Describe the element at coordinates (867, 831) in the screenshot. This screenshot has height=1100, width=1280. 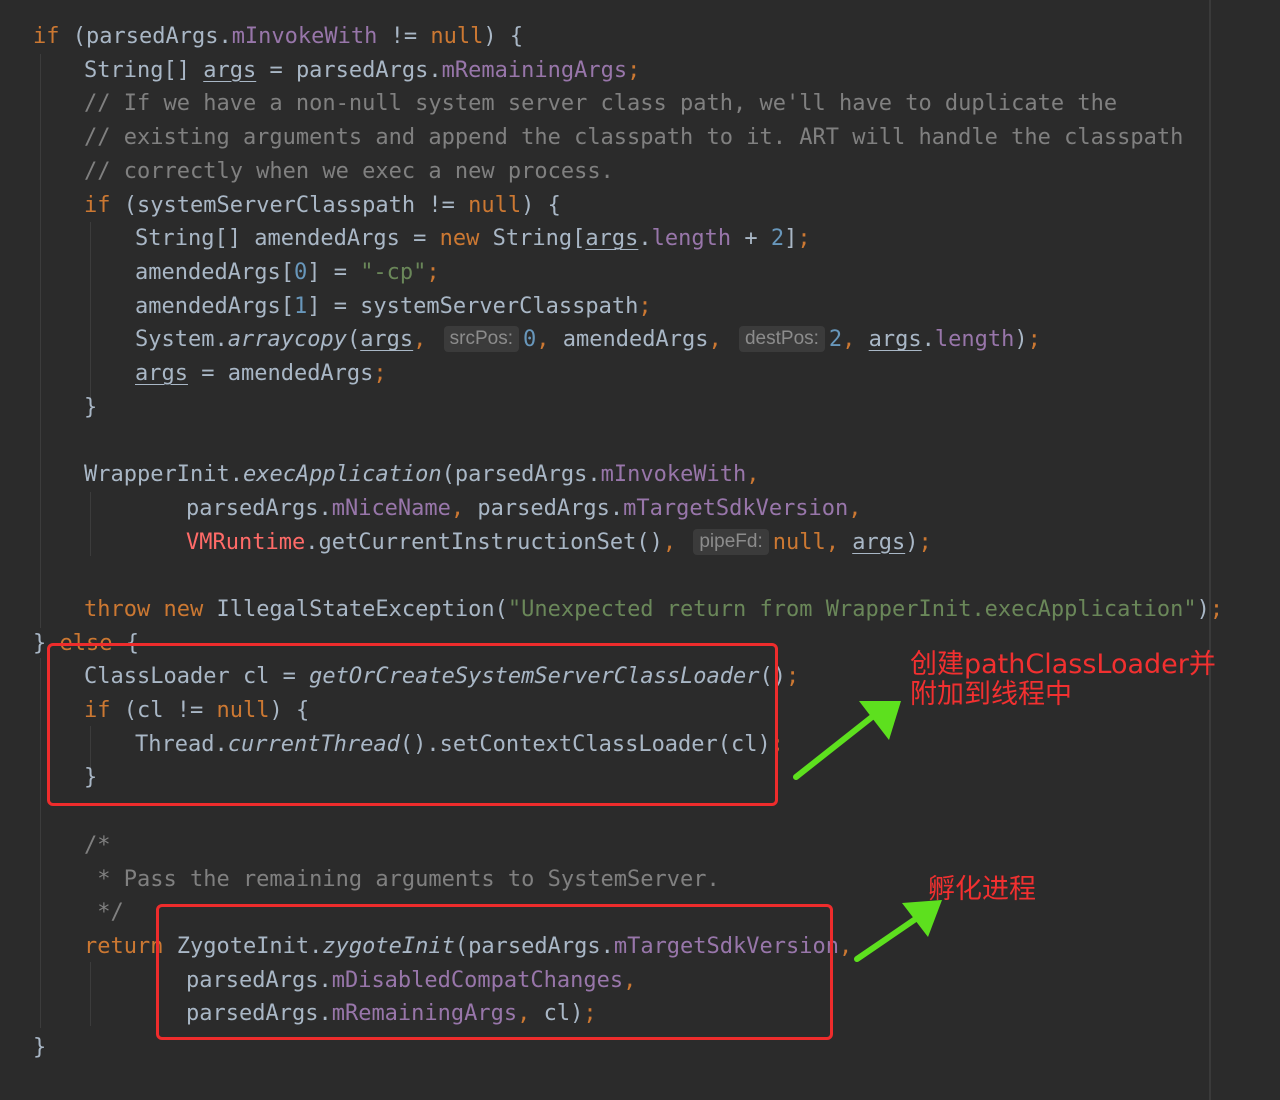
I see `annotation-arrows` at that location.